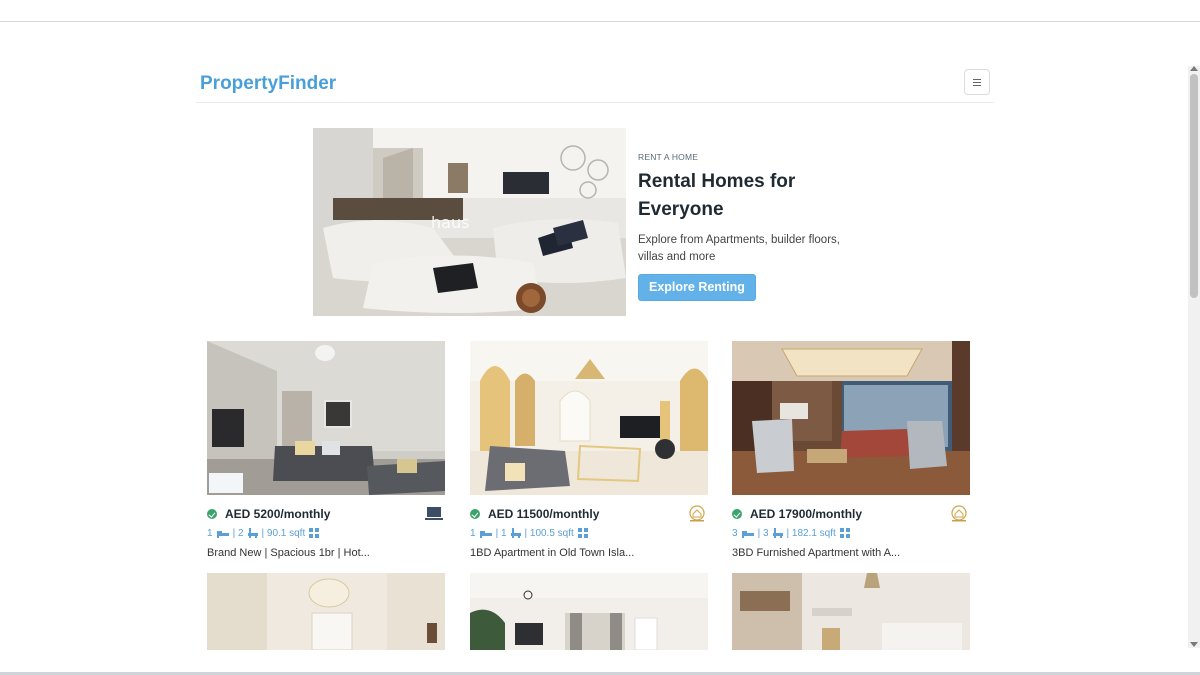 The width and height of the screenshot is (1200, 675). What do you see at coordinates (450, 222) in the screenshot?
I see `hero-watermark: haus` at bounding box center [450, 222].